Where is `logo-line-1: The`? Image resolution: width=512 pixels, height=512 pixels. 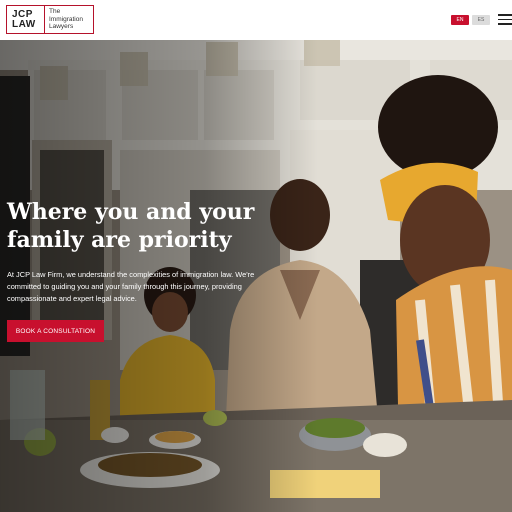 logo-line-1: The is located at coordinates (55, 12).